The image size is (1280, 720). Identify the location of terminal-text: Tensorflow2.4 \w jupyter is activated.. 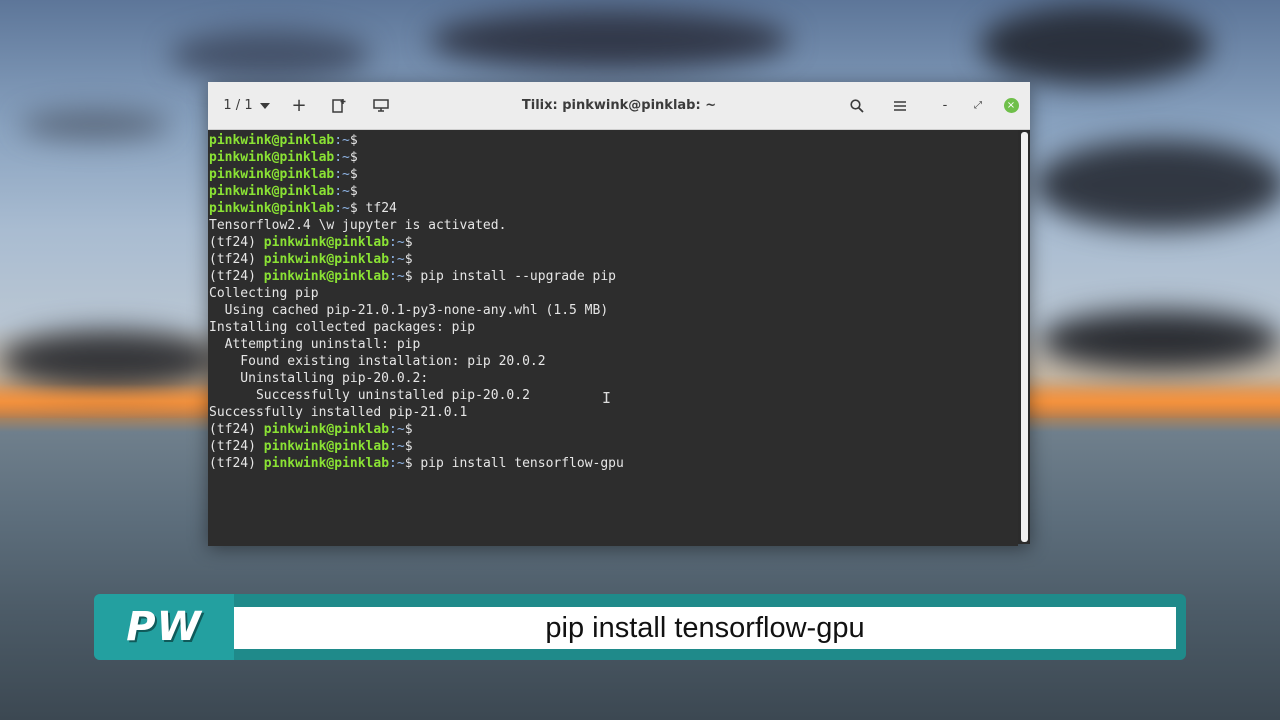
(358, 225).